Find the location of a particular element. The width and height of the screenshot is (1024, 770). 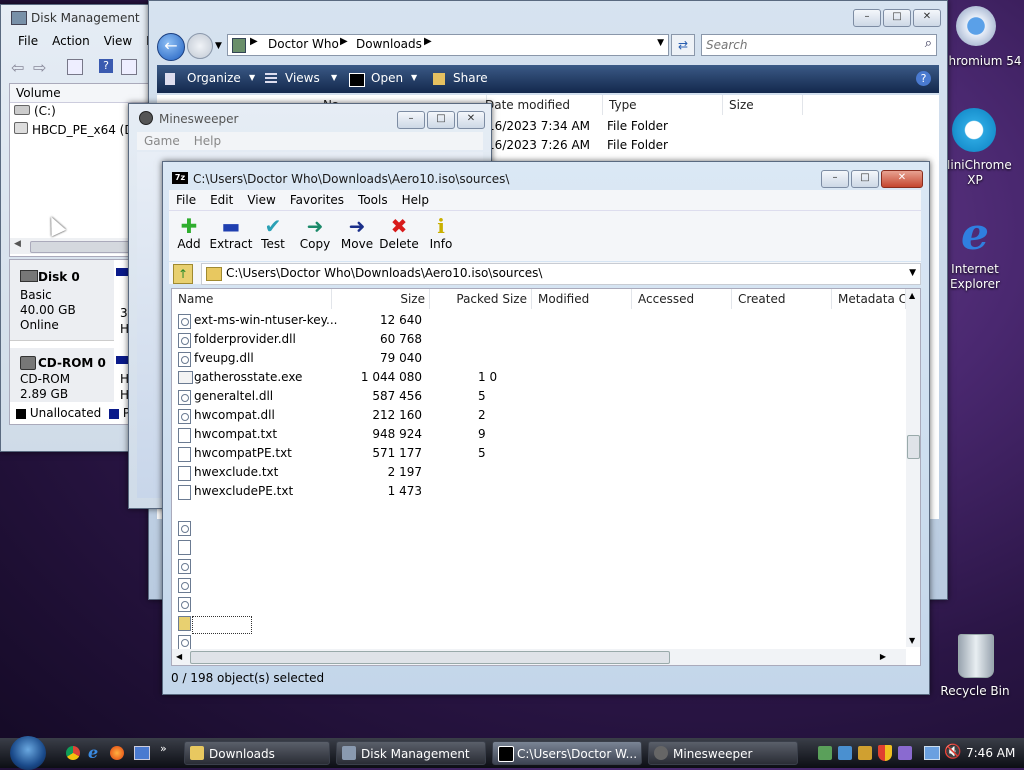

table-row: gatherosstate.exe 1 044 080 1 0 is located at coordinates (537, 377).